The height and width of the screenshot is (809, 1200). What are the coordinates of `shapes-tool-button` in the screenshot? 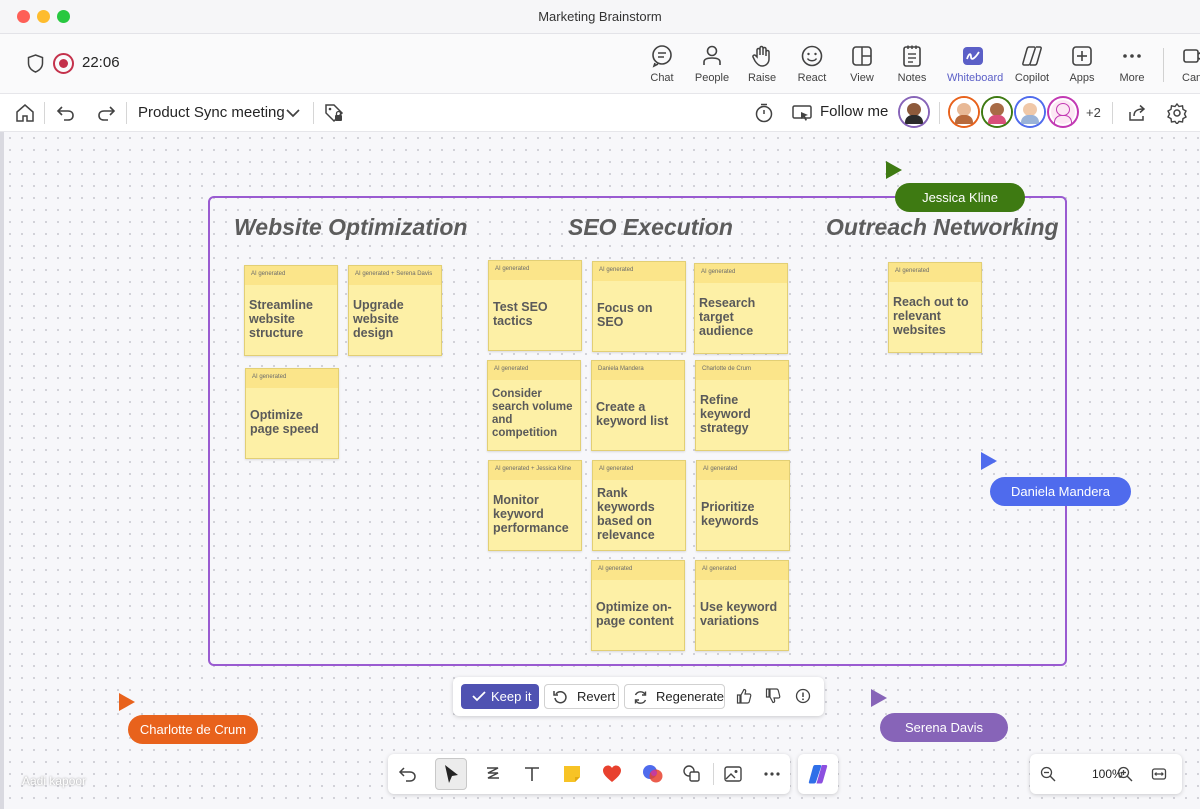 It's located at (692, 774).